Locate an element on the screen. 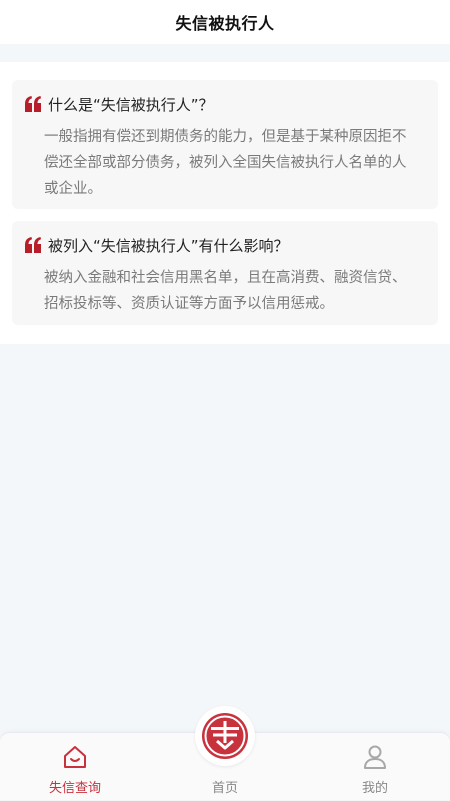 This screenshot has width=450, height=801. person-icon is located at coordinates (375, 757).